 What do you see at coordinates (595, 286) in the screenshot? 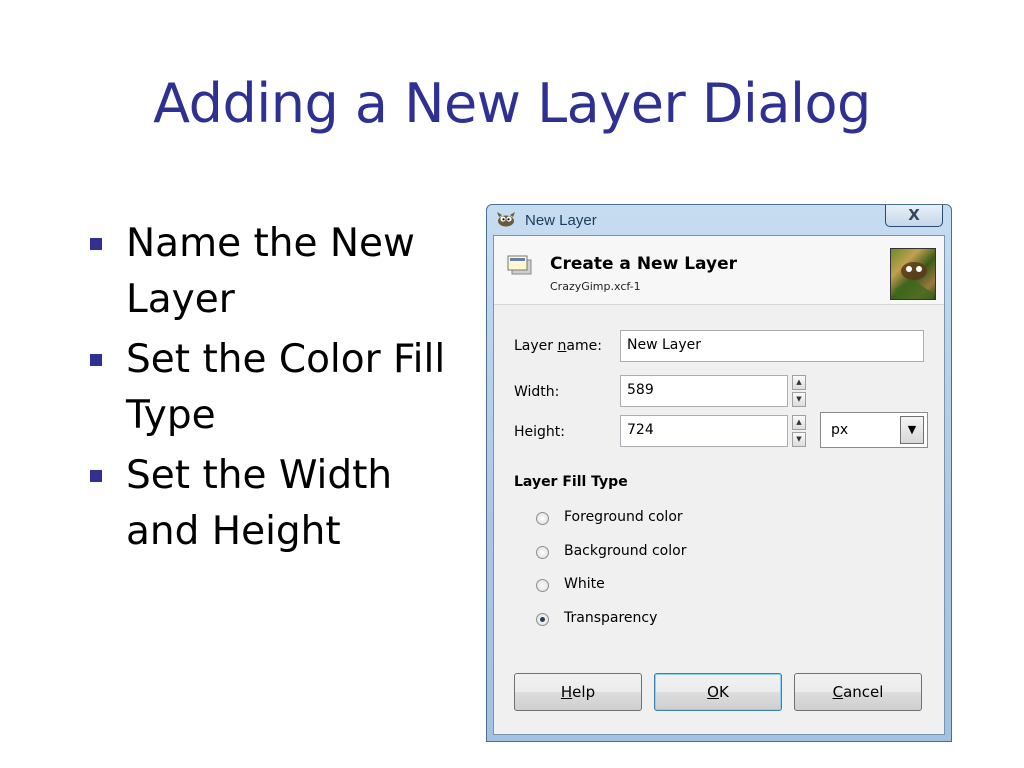
I see `header-subtitle: CrazyGimp.xcf-1` at bounding box center [595, 286].